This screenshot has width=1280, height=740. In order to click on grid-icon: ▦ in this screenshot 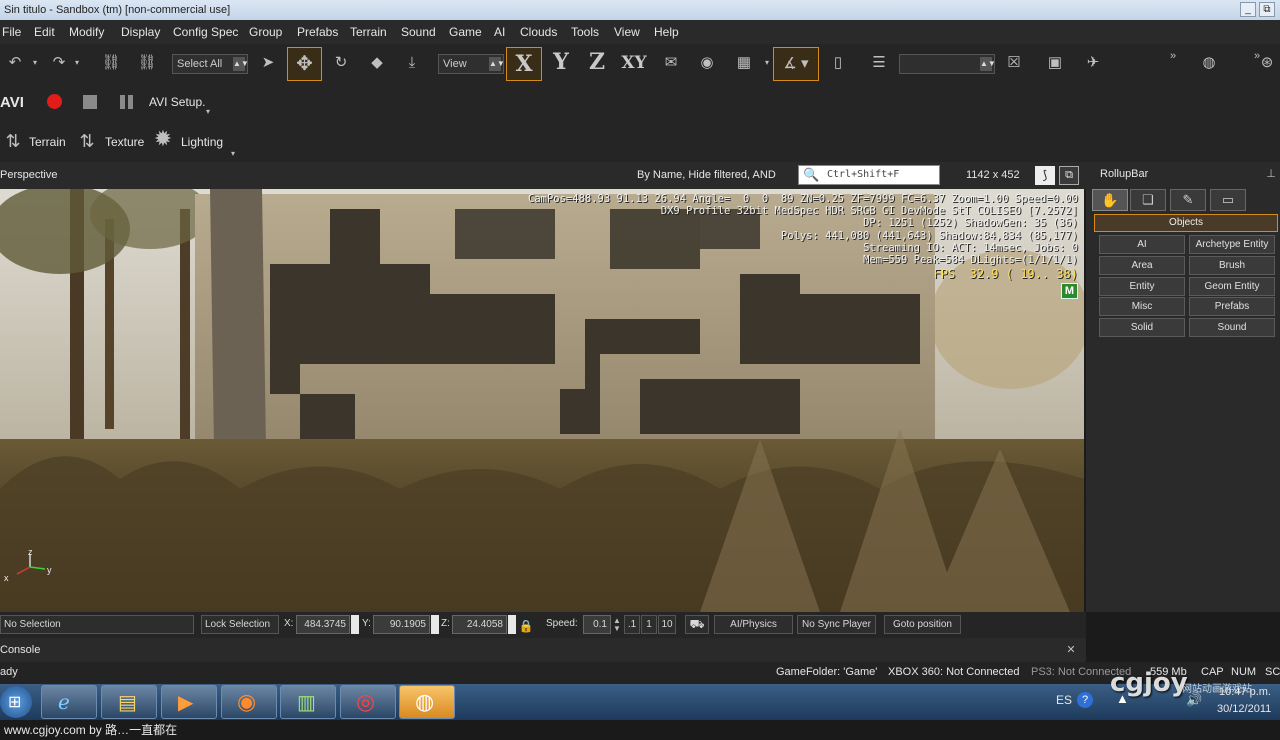, I will do `click(744, 63)`.